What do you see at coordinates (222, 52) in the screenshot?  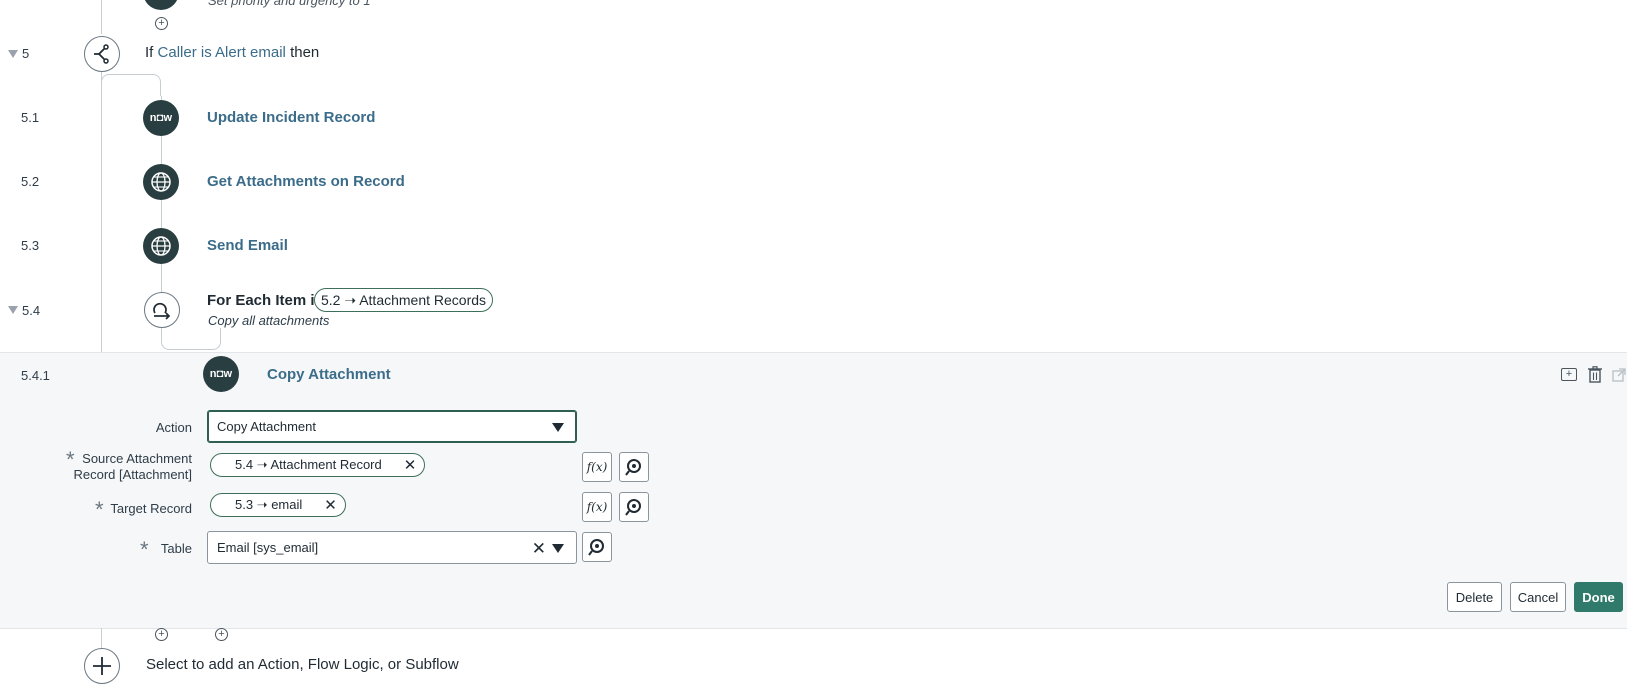 I see `condition-link: Caller is Alert email` at bounding box center [222, 52].